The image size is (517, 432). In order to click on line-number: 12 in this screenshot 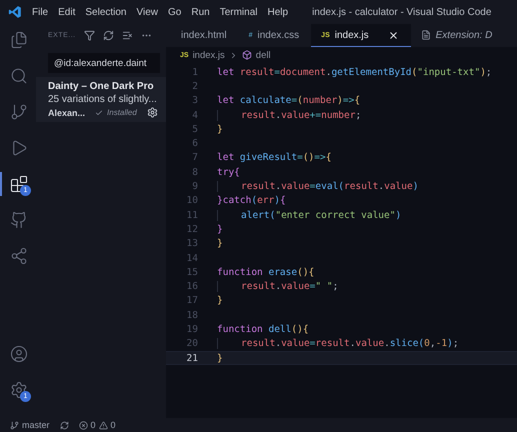, I will do `click(192, 229)`.